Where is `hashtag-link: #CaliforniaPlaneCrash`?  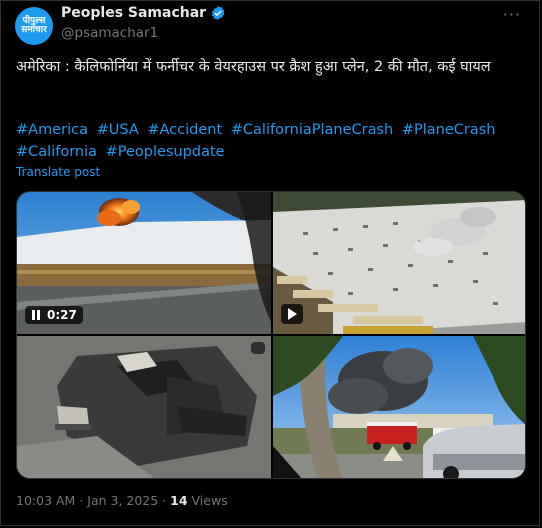 hashtag-link: #CaliforniaPlaneCrash is located at coordinates (312, 130).